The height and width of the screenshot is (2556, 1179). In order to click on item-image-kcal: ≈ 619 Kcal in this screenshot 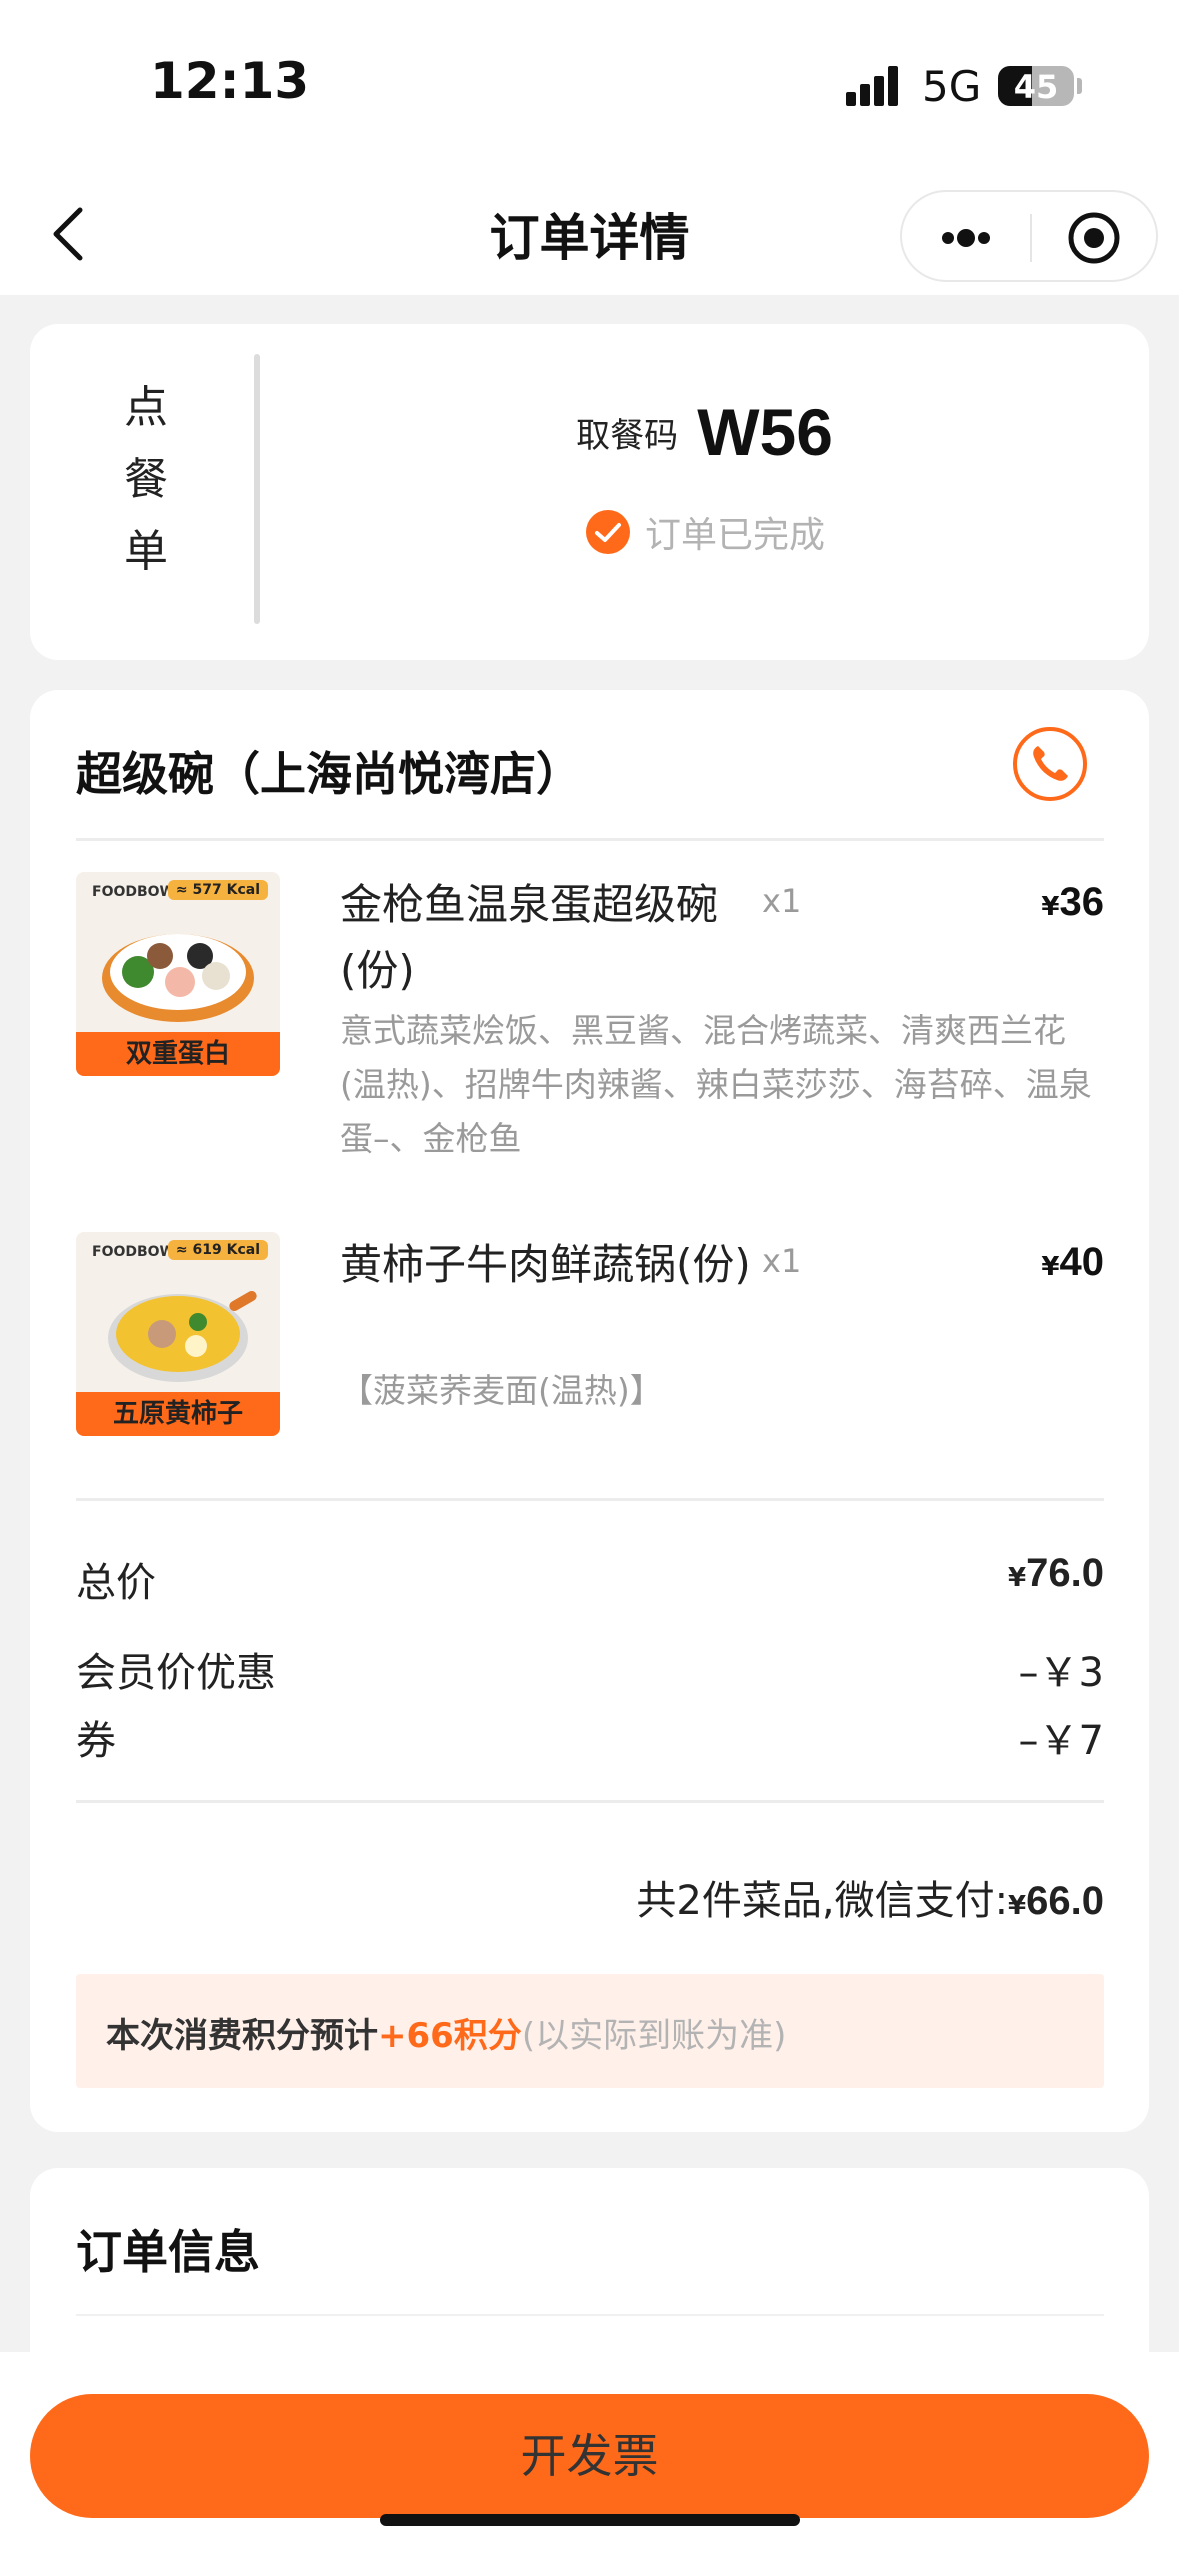, I will do `click(217, 1250)`.